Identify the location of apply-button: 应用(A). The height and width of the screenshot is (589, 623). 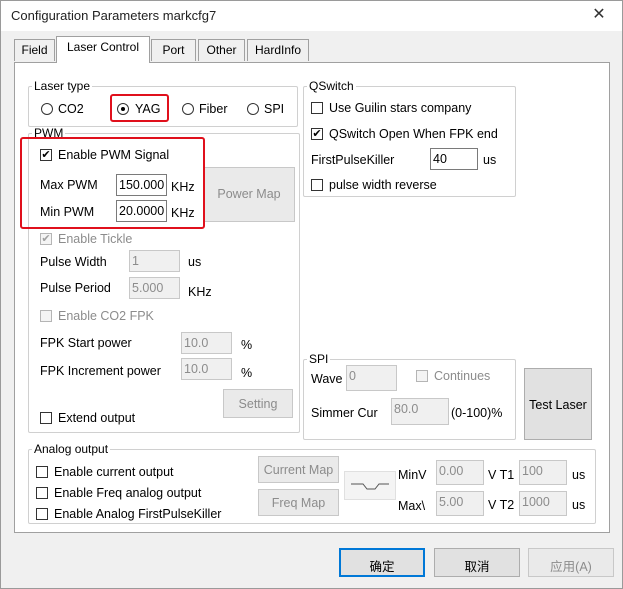
(571, 562).